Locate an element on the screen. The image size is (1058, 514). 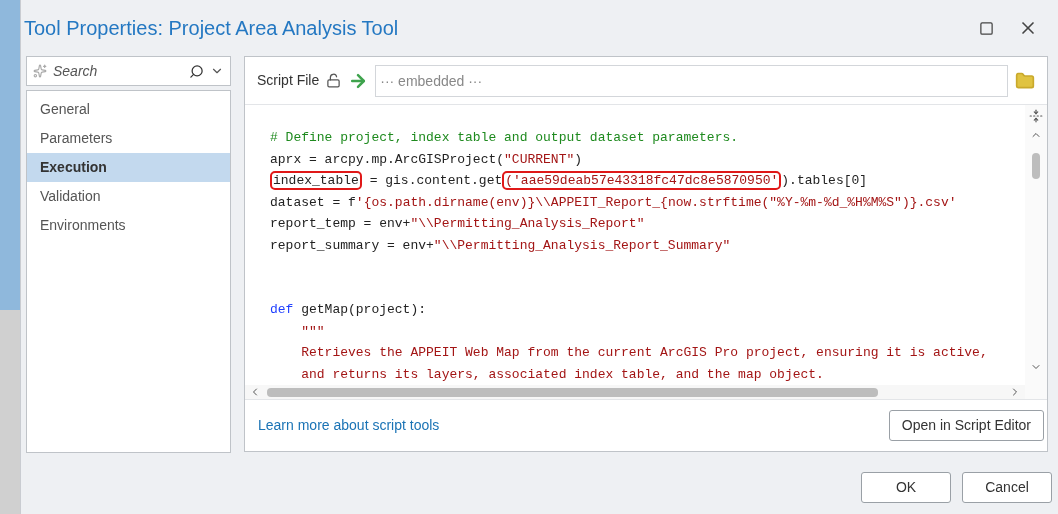
search-field: Search is located at coordinates (118, 71).